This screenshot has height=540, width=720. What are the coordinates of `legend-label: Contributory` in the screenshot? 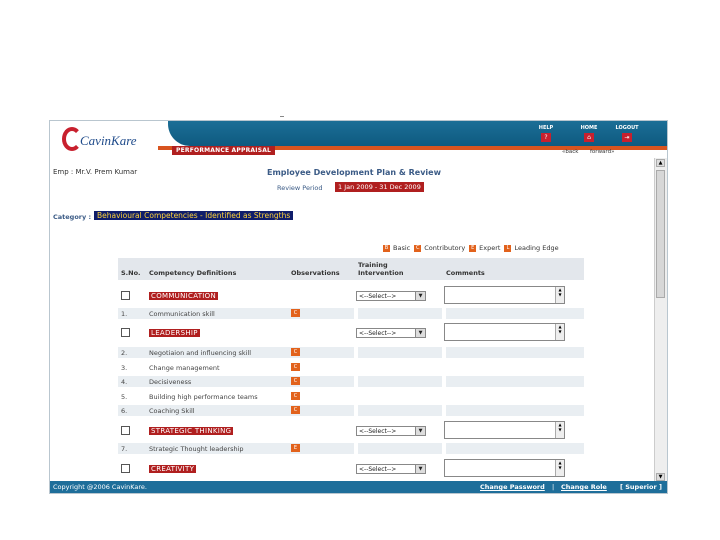 It's located at (445, 248).